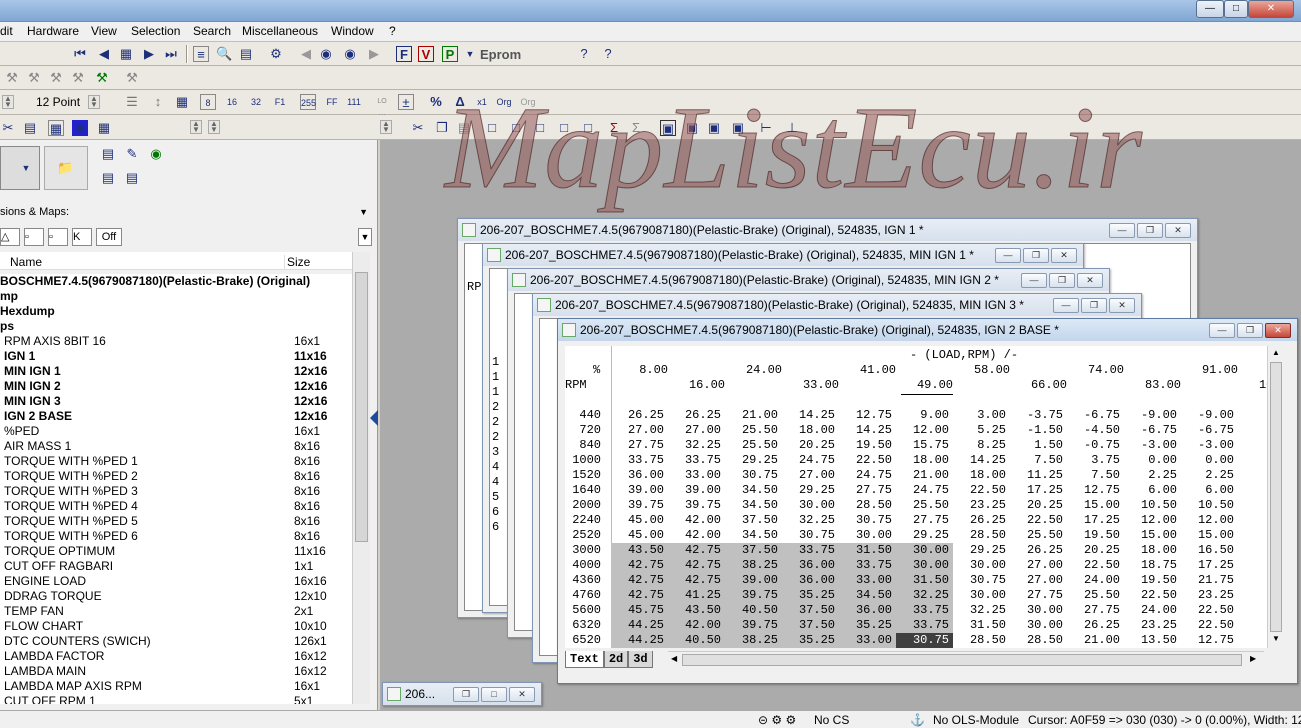 This screenshot has width=1301, height=728. I want to click on window-a-icon: ▣, so click(668, 128).